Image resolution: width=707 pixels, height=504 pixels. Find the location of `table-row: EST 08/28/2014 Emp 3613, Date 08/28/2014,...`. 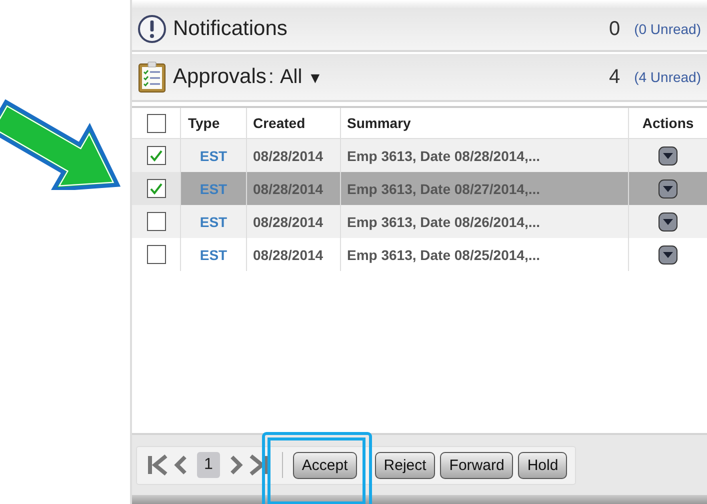

table-row: EST 08/28/2014 Emp 3613, Date 08/28/2014,... is located at coordinates (419, 155).